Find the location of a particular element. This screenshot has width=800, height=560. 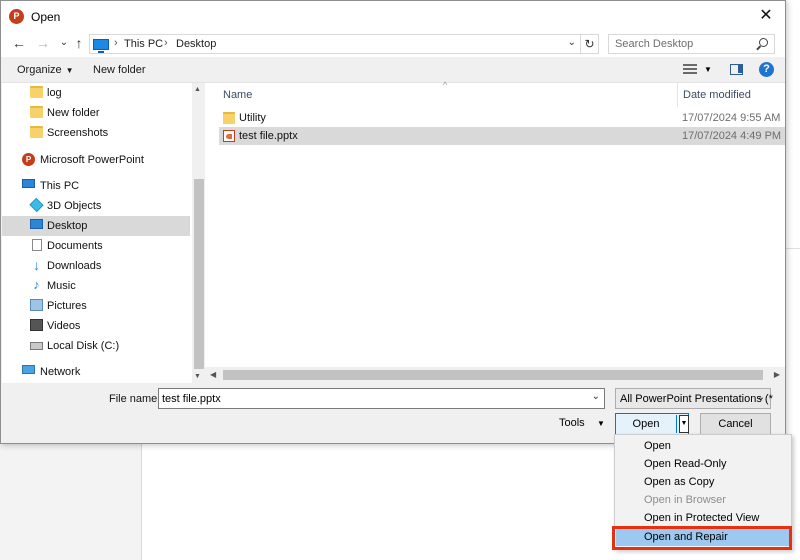

tree-item-new-folder: New folder is located at coordinates (96, 113).